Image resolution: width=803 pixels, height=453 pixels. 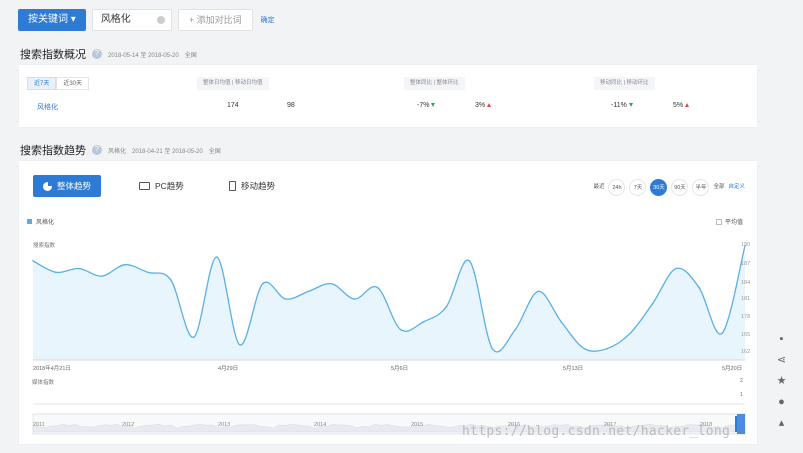 What do you see at coordinates (573, 368) in the screenshot?
I see `x-tick-label: 5月13日` at bounding box center [573, 368].